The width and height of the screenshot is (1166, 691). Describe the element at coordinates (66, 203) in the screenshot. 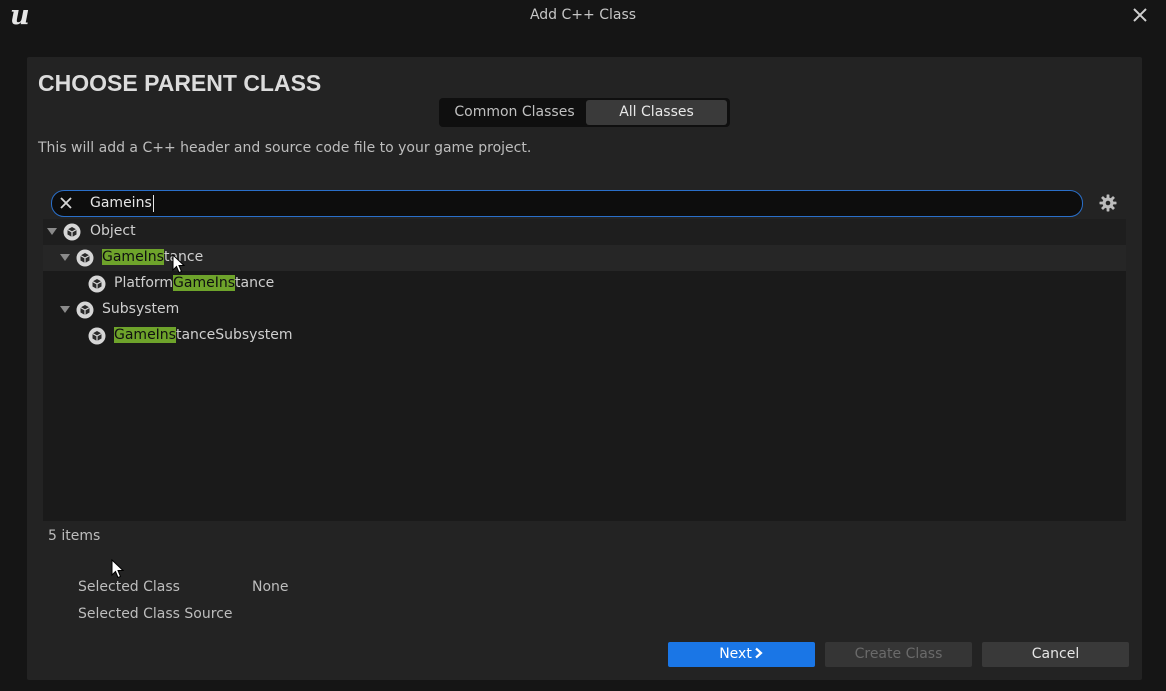

I see `clear-search-icon` at that location.